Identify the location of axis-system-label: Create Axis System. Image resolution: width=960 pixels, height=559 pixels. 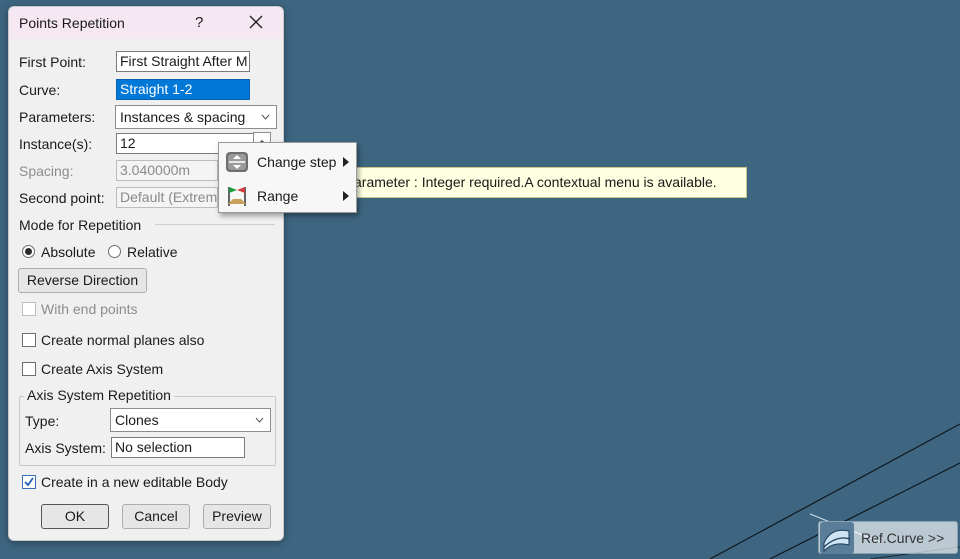
(102, 369).